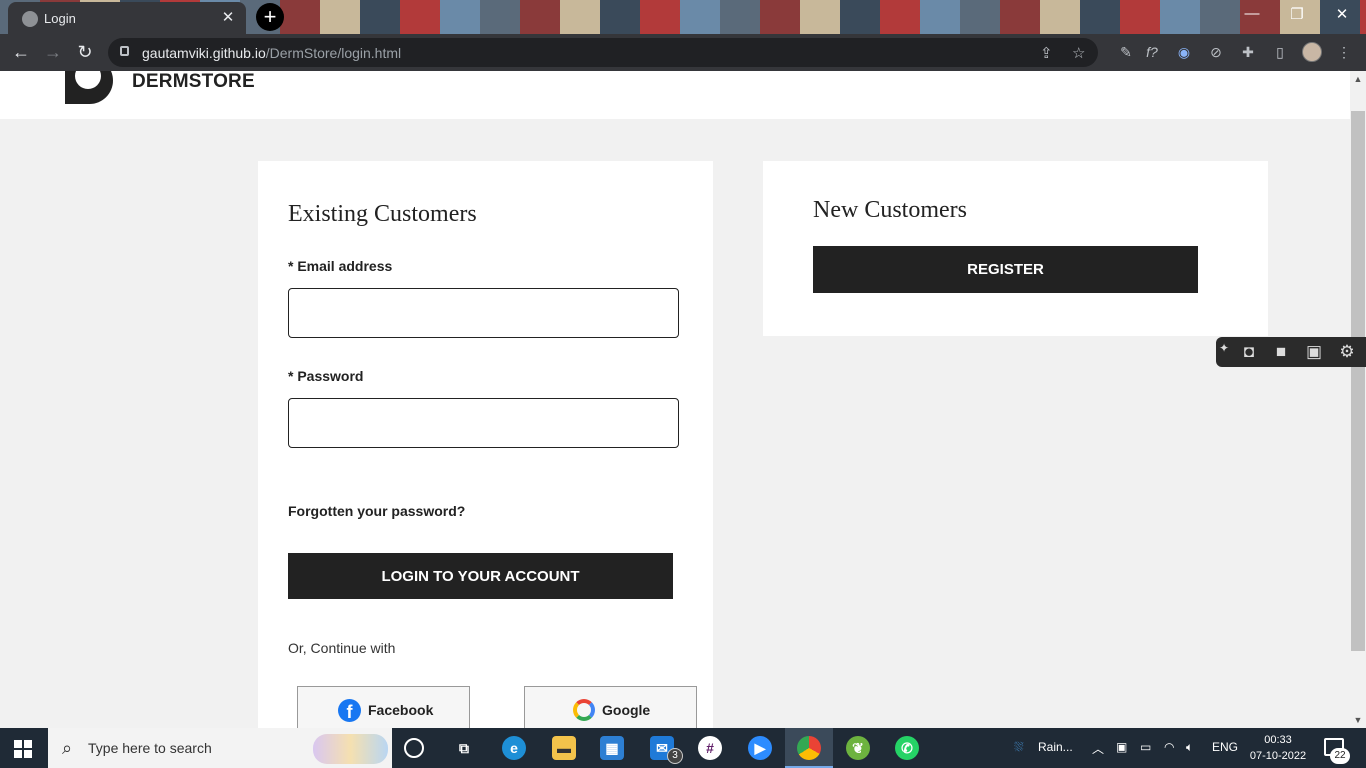  What do you see at coordinates (760, 748) in the screenshot?
I see `zoom-icon: ▶` at bounding box center [760, 748].